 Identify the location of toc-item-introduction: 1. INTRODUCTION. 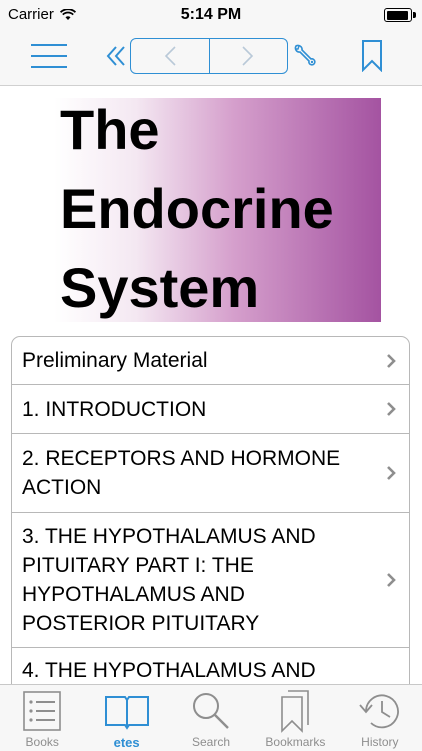
(210, 409).